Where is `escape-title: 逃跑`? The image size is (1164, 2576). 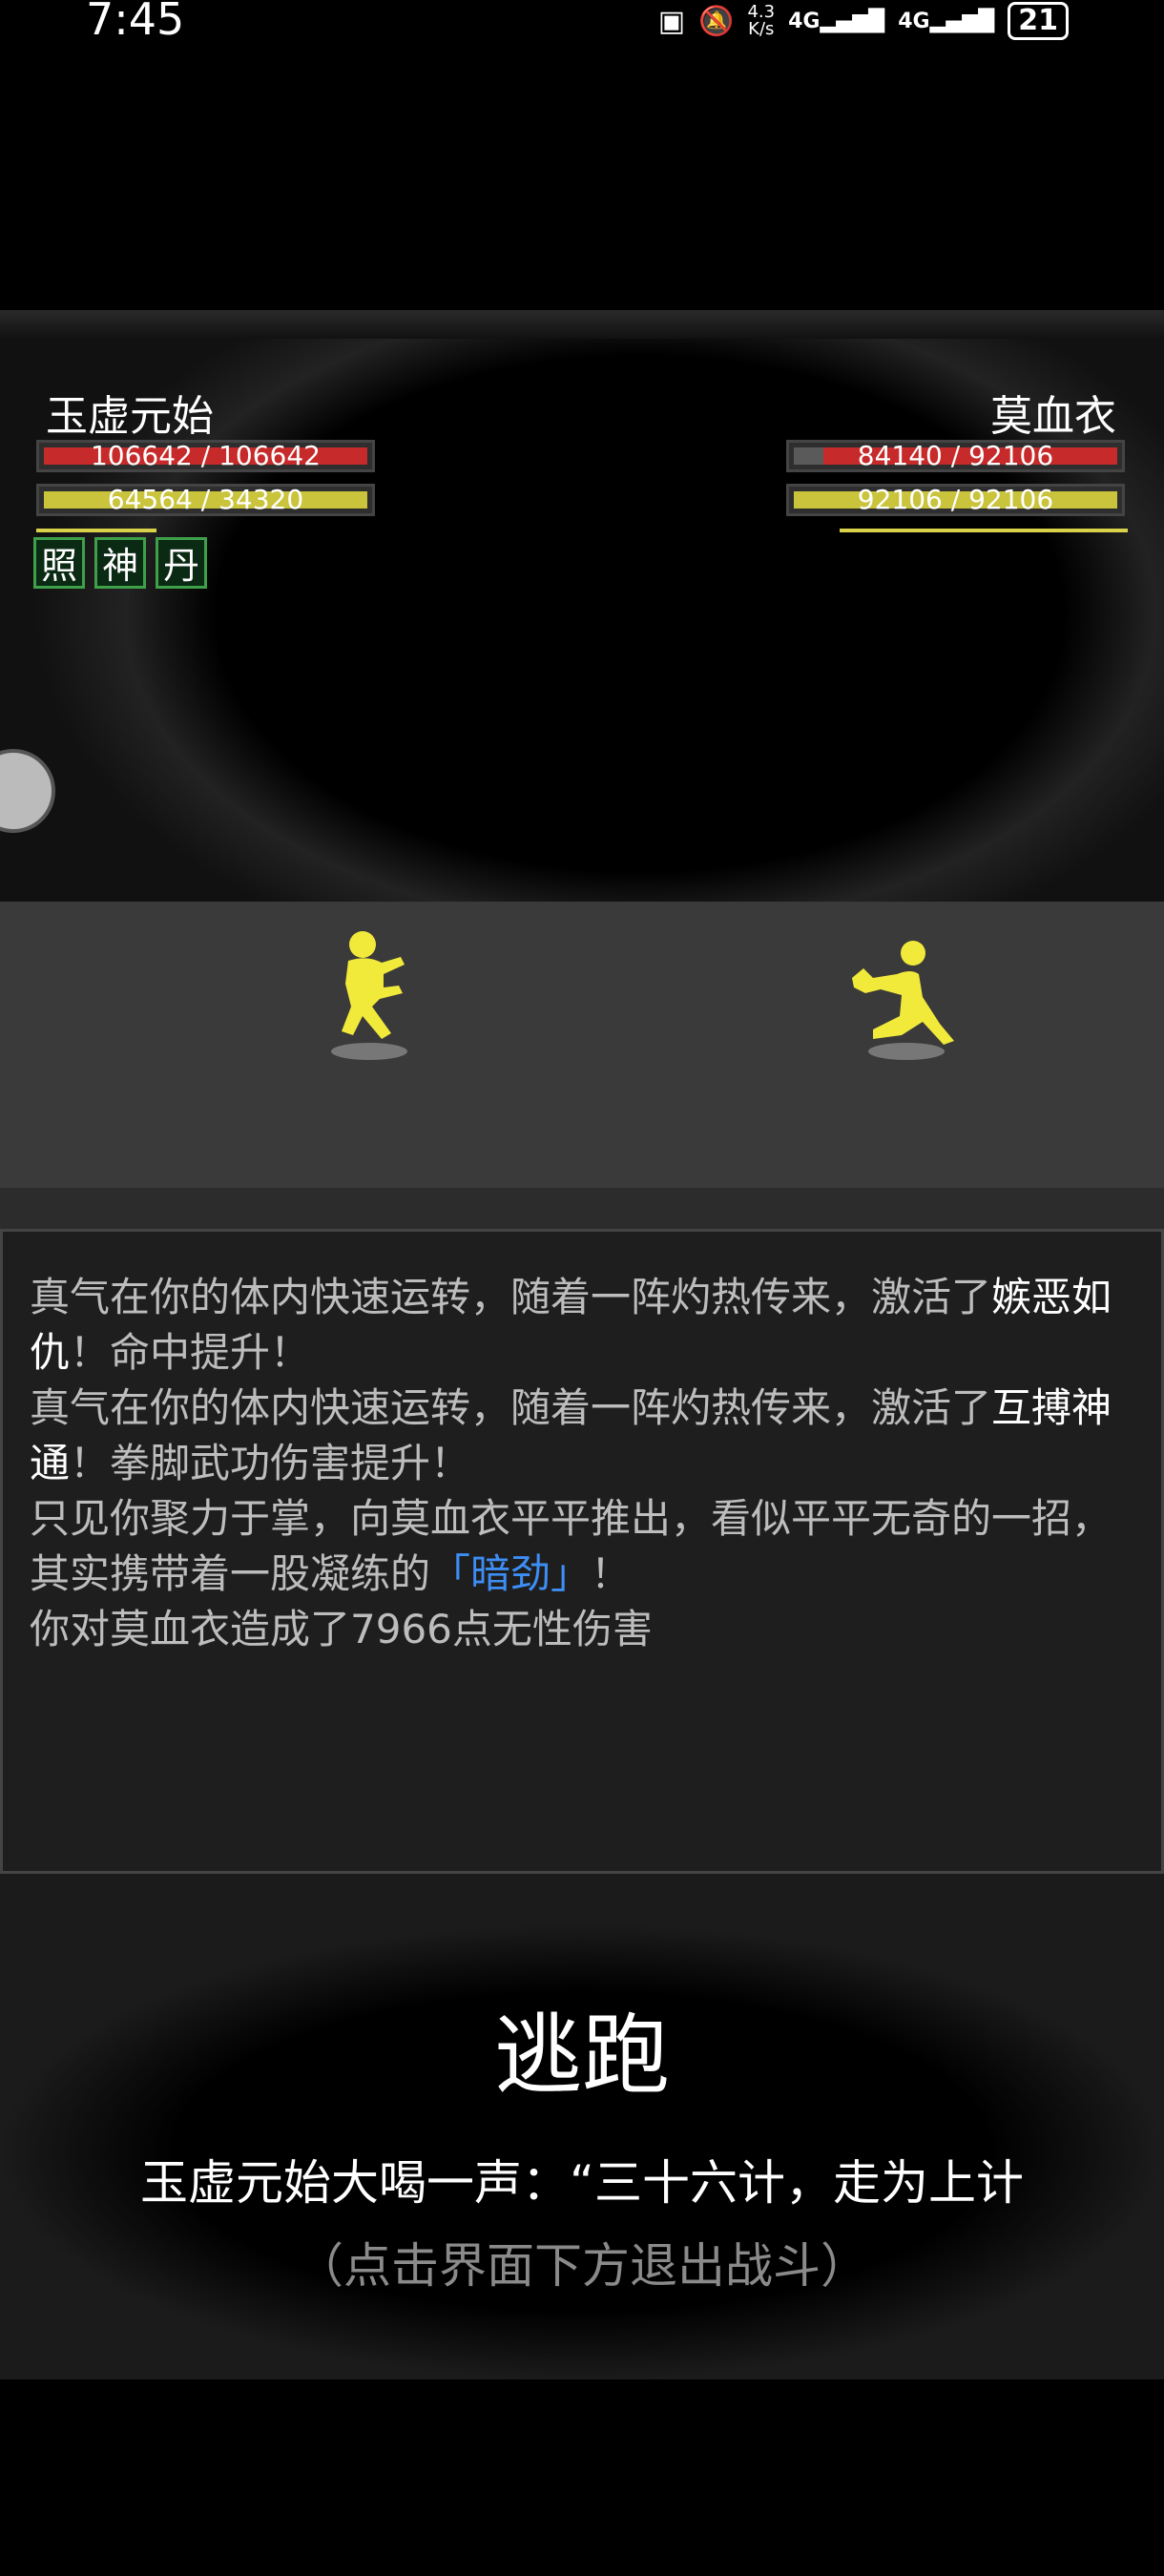 escape-title: 逃跑 is located at coordinates (582, 2056).